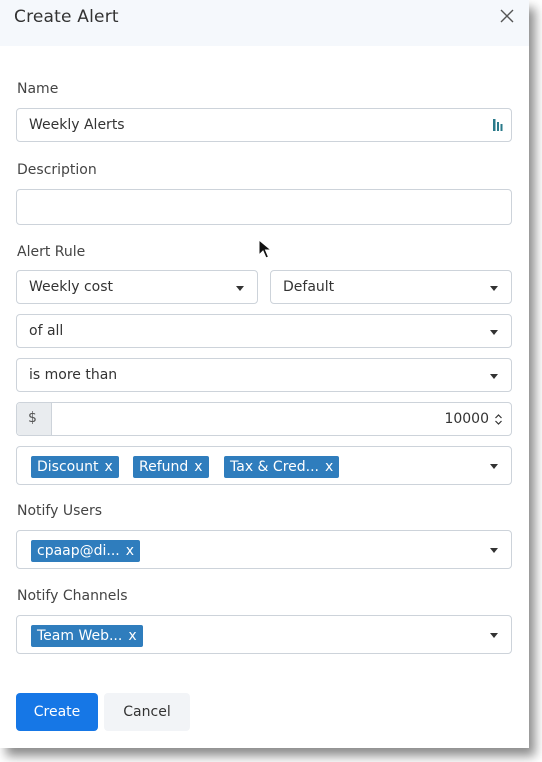  Describe the element at coordinates (264, 125) in the screenshot. I see `name-input: Weekly Alerts` at that location.